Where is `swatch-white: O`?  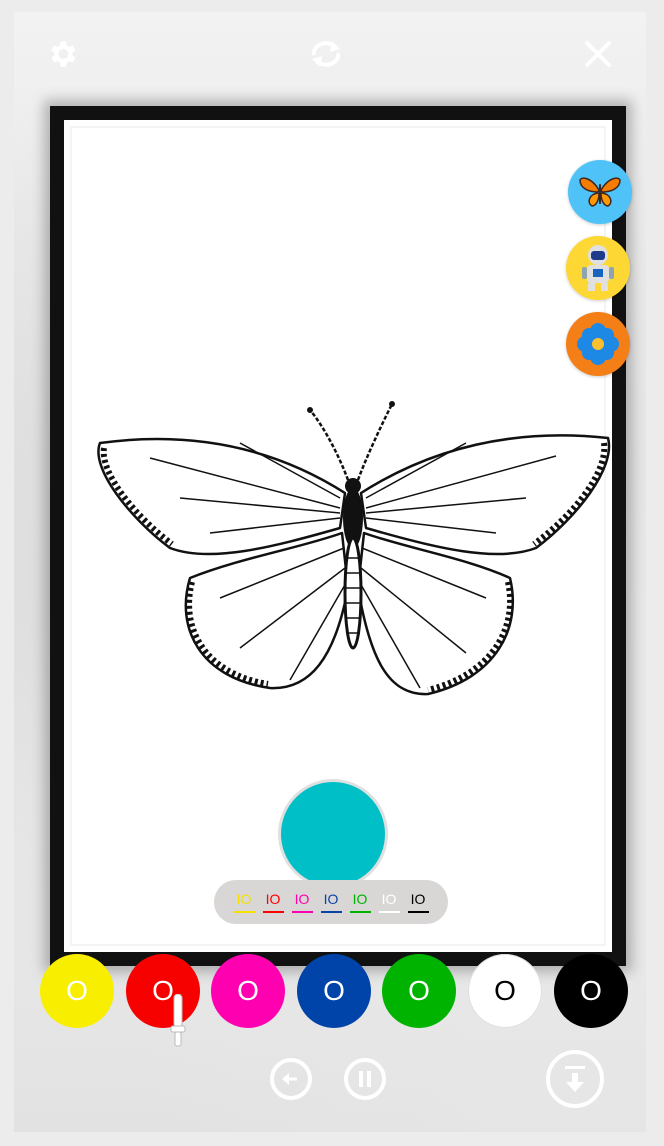 swatch-white: O is located at coordinates (505, 991).